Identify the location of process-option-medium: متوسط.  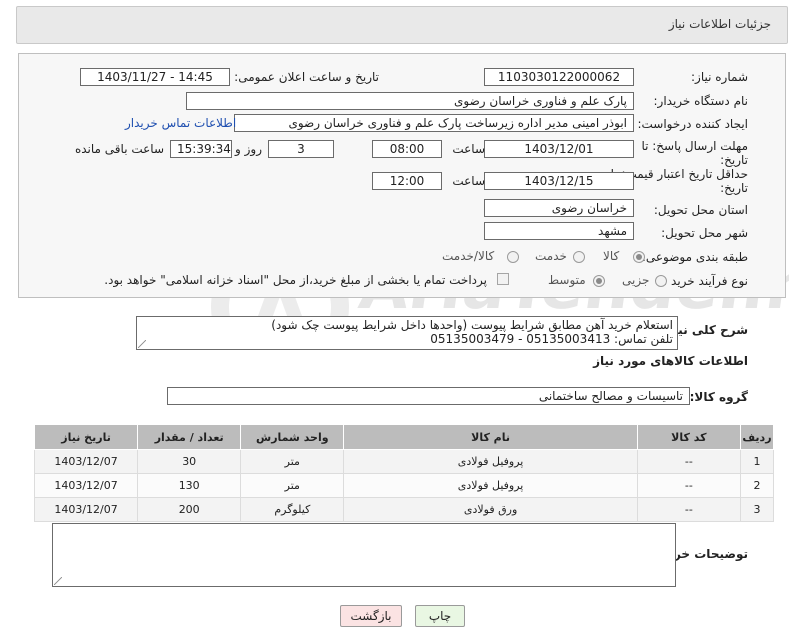
(567, 280).